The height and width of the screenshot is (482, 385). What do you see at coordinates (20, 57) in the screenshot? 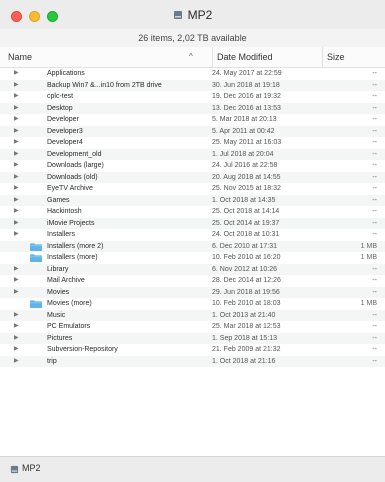
I see `column-name-label: Name` at bounding box center [20, 57].